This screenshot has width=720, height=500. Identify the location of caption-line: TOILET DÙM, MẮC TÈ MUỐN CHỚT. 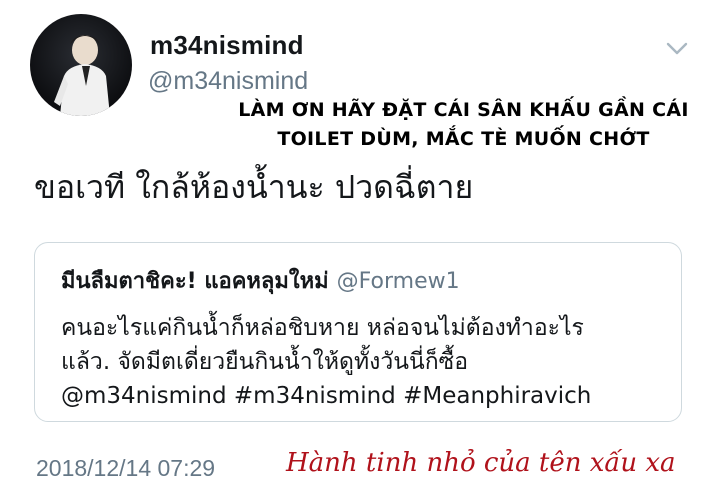
(463, 139).